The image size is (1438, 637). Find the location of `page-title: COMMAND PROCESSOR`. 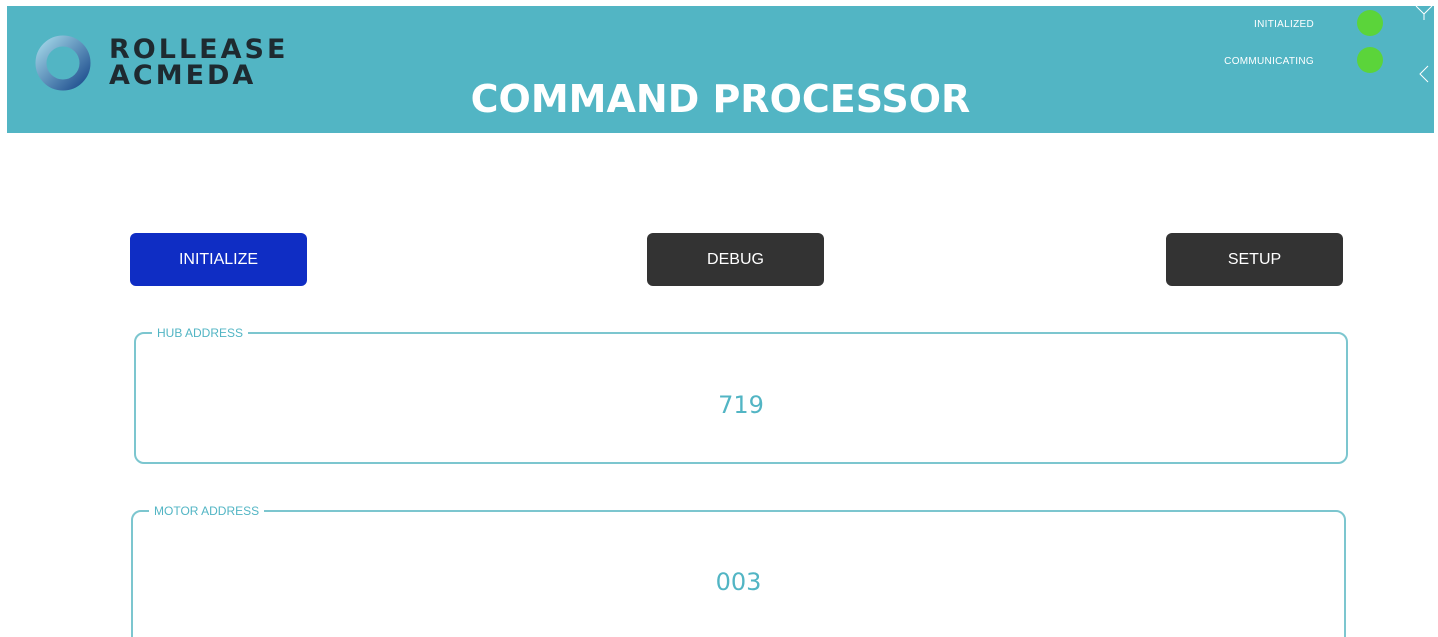

page-title: COMMAND PROCESSOR is located at coordinates (720, 99).